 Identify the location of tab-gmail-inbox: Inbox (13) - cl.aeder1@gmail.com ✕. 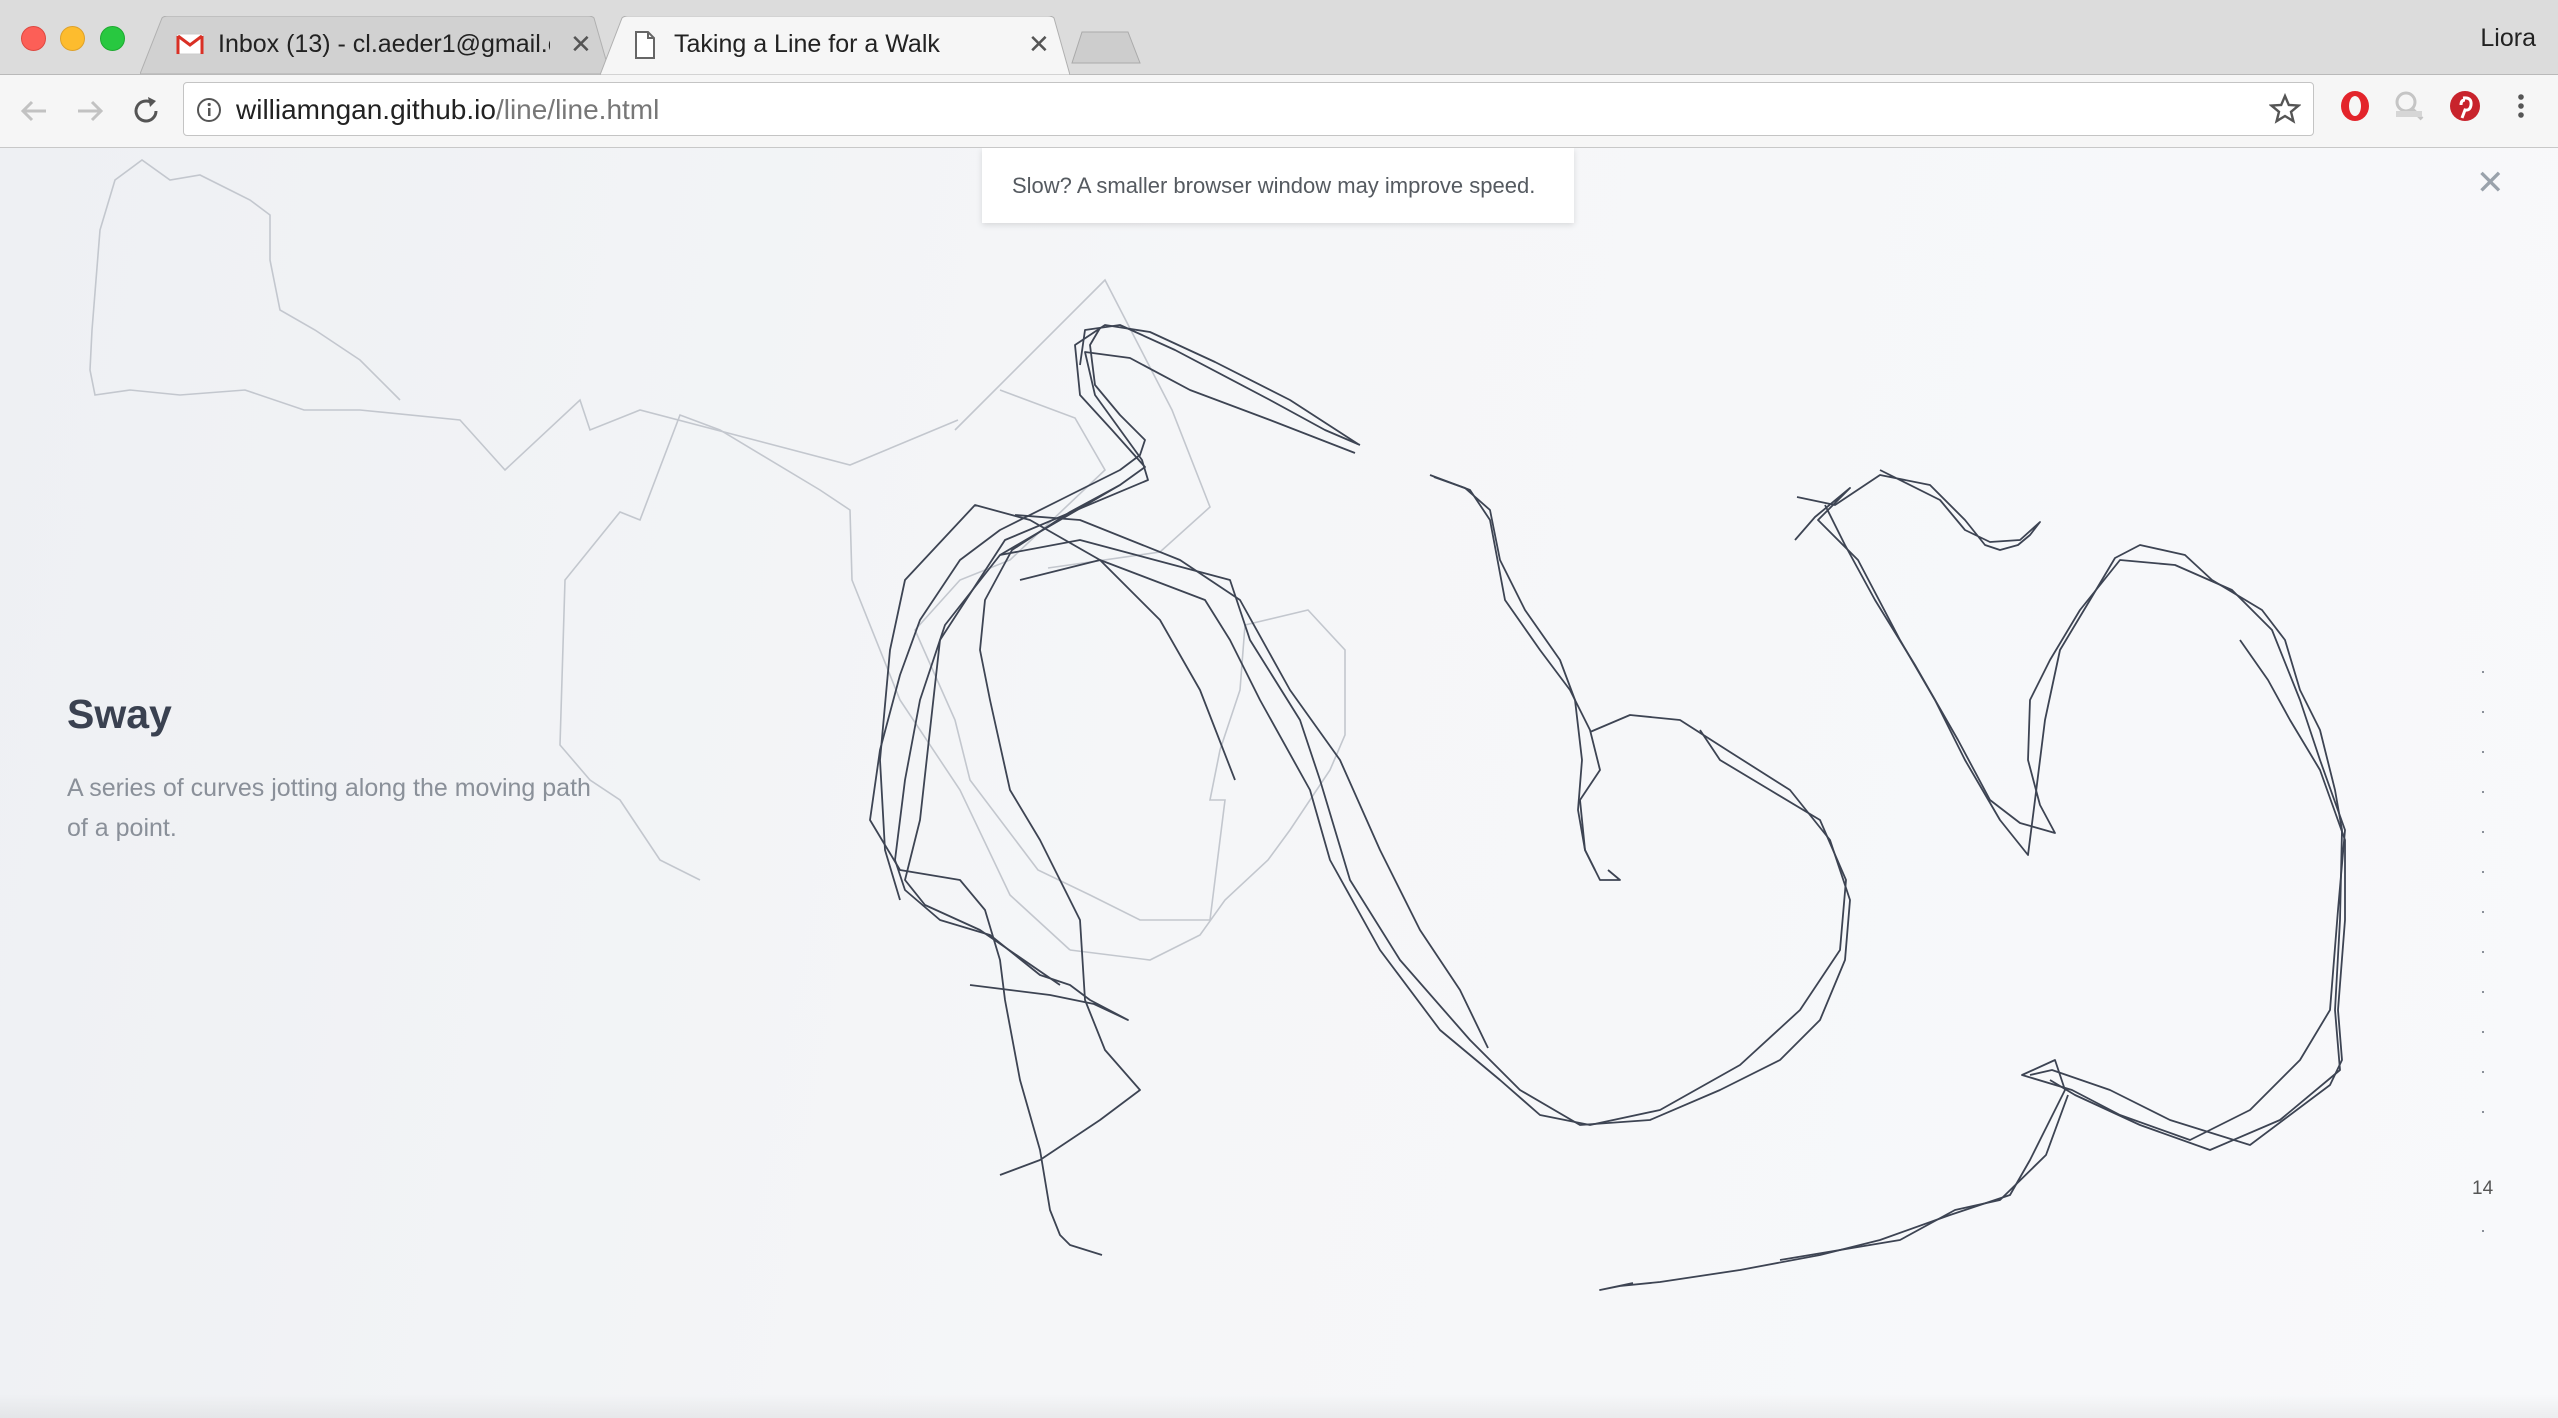
(375, 45).